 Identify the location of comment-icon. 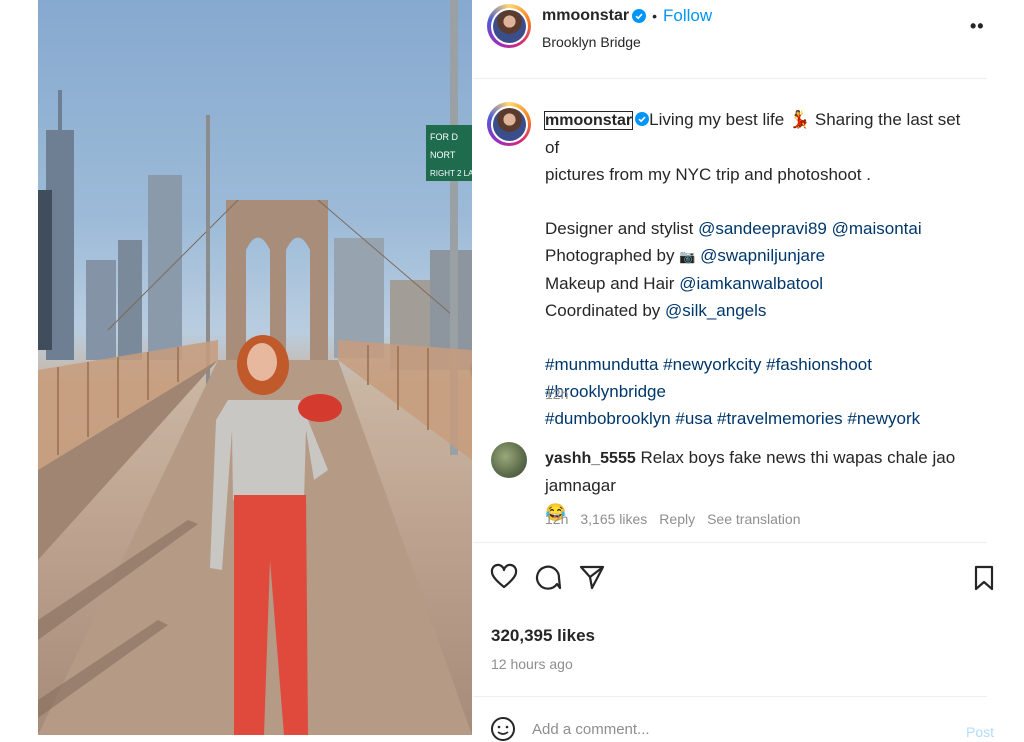
(548, 577).